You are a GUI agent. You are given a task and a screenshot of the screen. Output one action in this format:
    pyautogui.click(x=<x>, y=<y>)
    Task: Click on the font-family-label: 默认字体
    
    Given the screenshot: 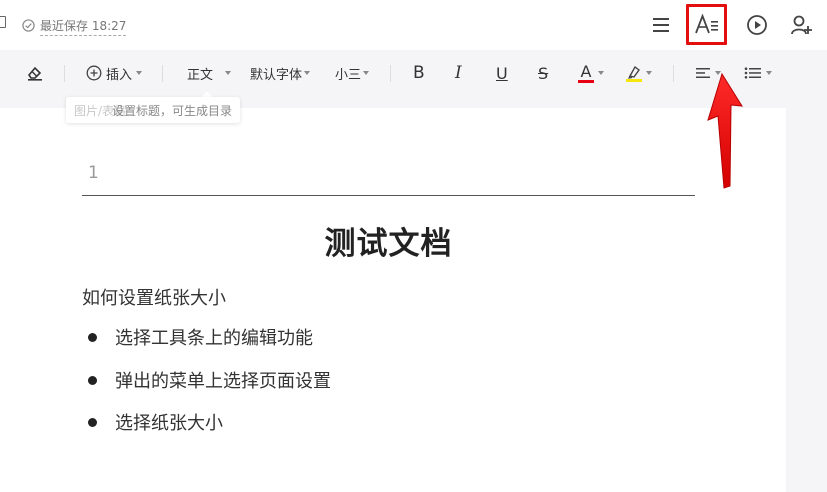 What is the action you would take?
    pyautogui.click(x=276, y=75)
    